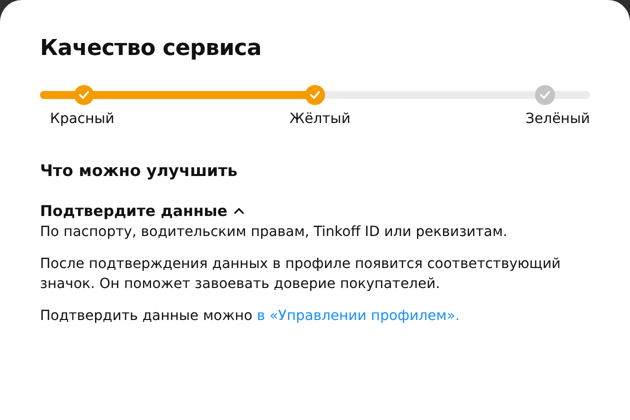 This screenshot has height=420, width=630. Describe the element at coordinates (301, 274) in the screenshot. I see `paragraph: После подтверждения данных в профиле появится соответствующий значок. Он поможет завоевать доверие покупателей.` at that location.